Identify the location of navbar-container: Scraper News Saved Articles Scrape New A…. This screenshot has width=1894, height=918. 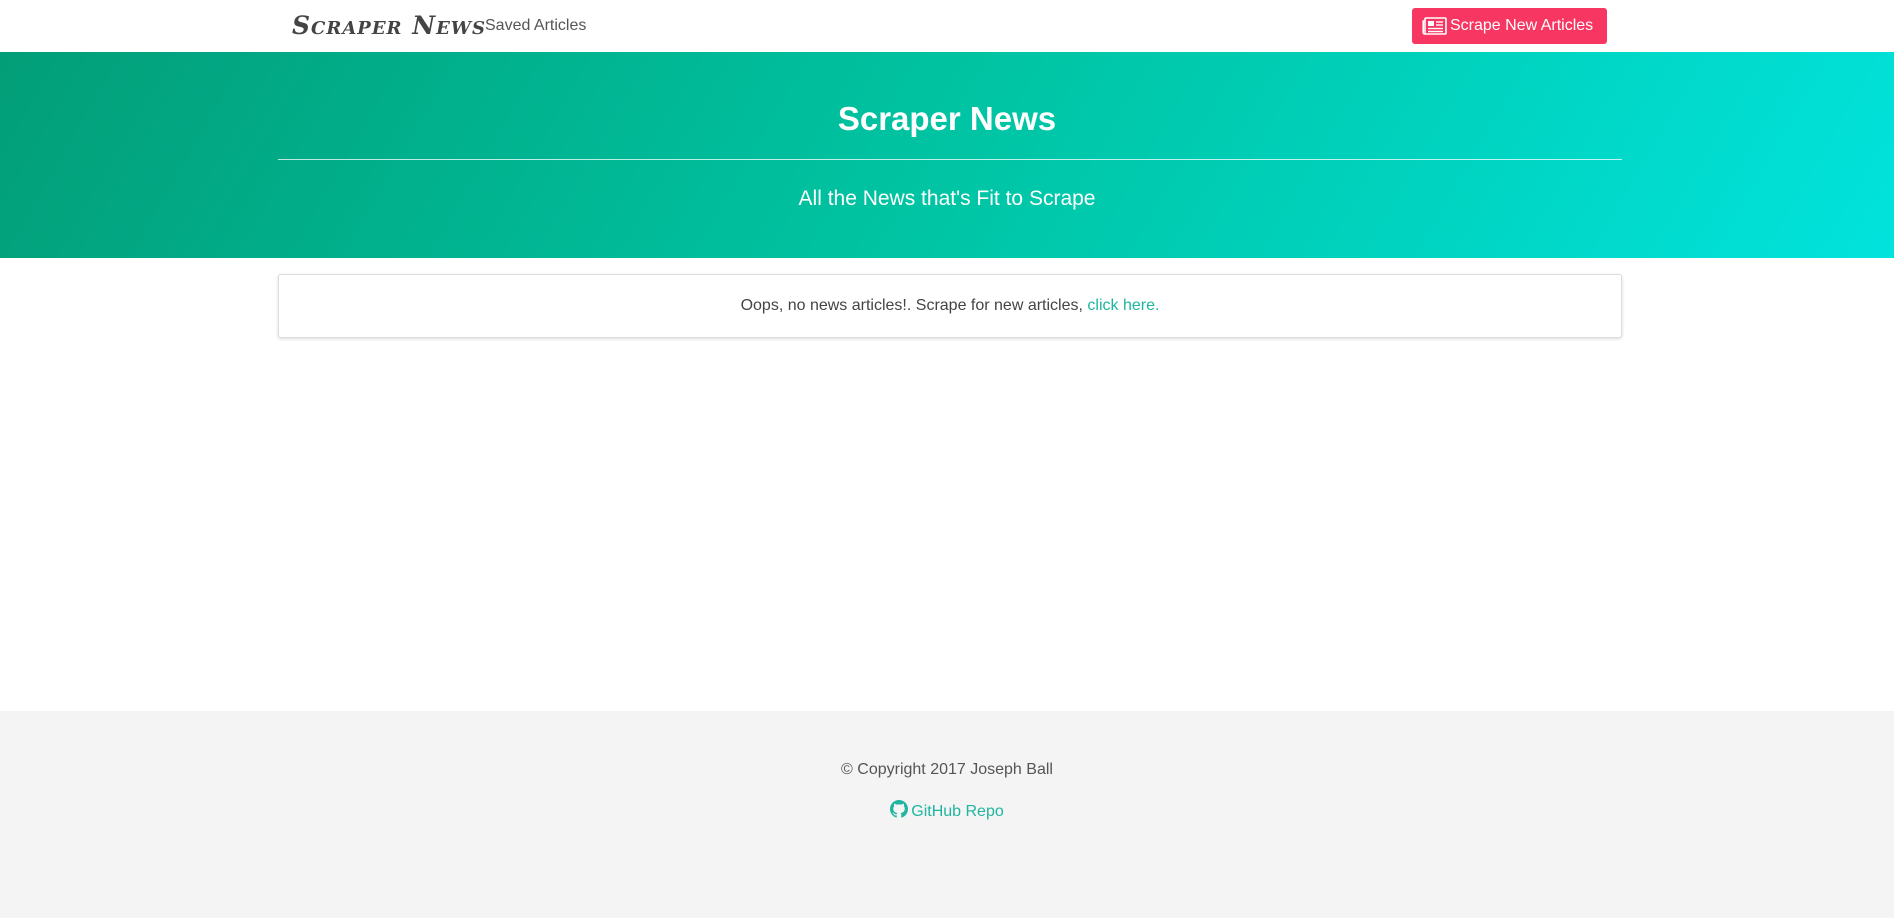
(950, 26).